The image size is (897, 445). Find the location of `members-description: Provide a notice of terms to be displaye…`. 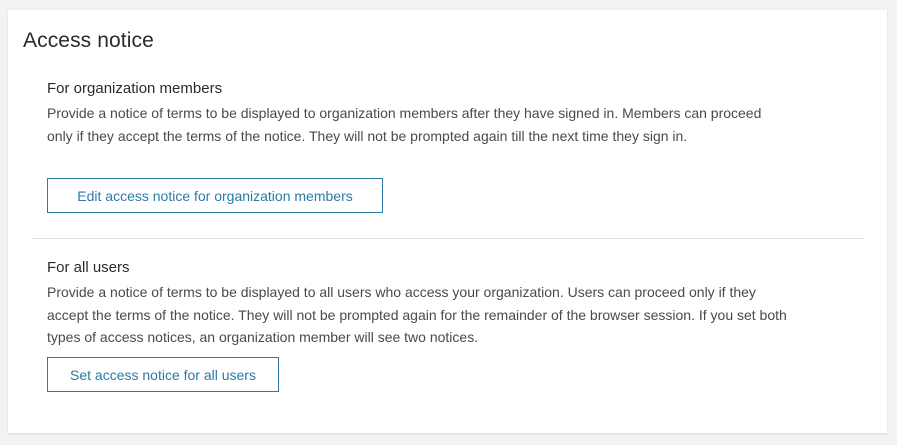

members-description: Provide a notice of terms to be displaye… is located at coordinates (404, 124).